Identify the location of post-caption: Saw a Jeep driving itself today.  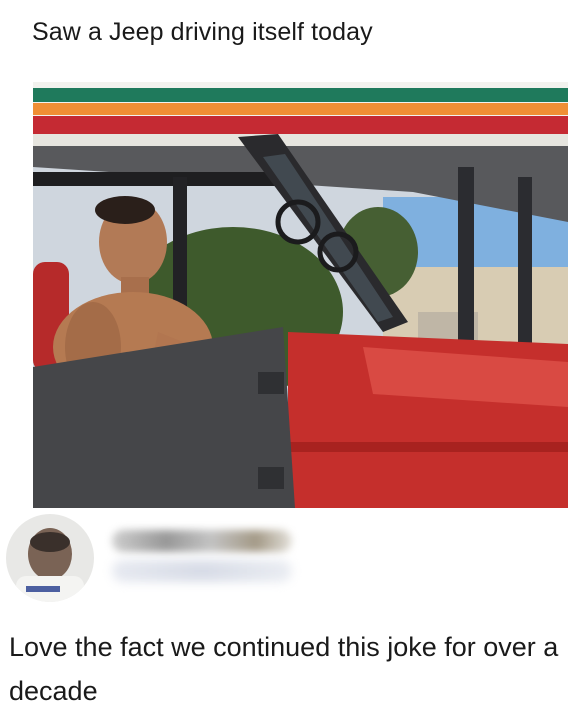
(202, 32).